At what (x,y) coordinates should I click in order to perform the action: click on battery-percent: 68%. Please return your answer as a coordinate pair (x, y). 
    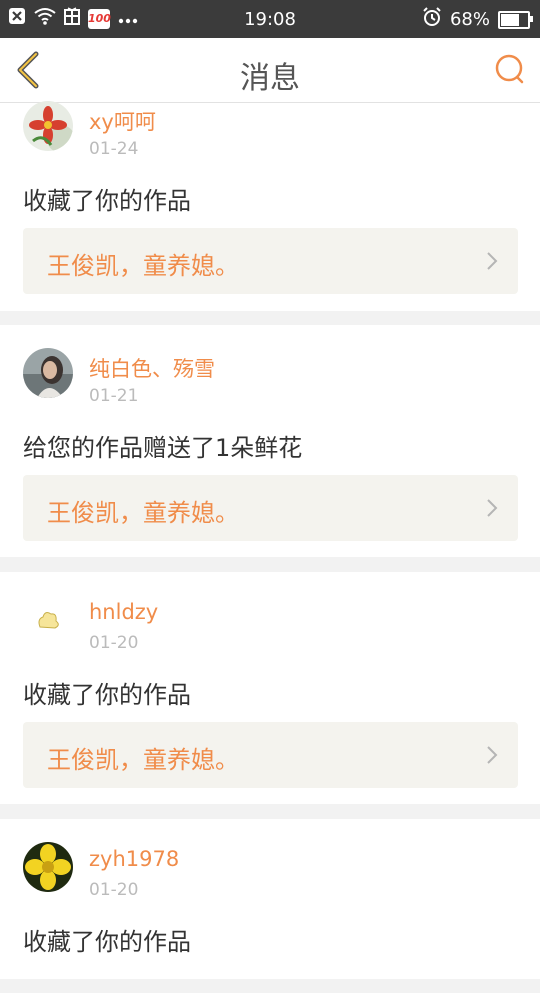
    Looking at the image, I should click on (469, 19).